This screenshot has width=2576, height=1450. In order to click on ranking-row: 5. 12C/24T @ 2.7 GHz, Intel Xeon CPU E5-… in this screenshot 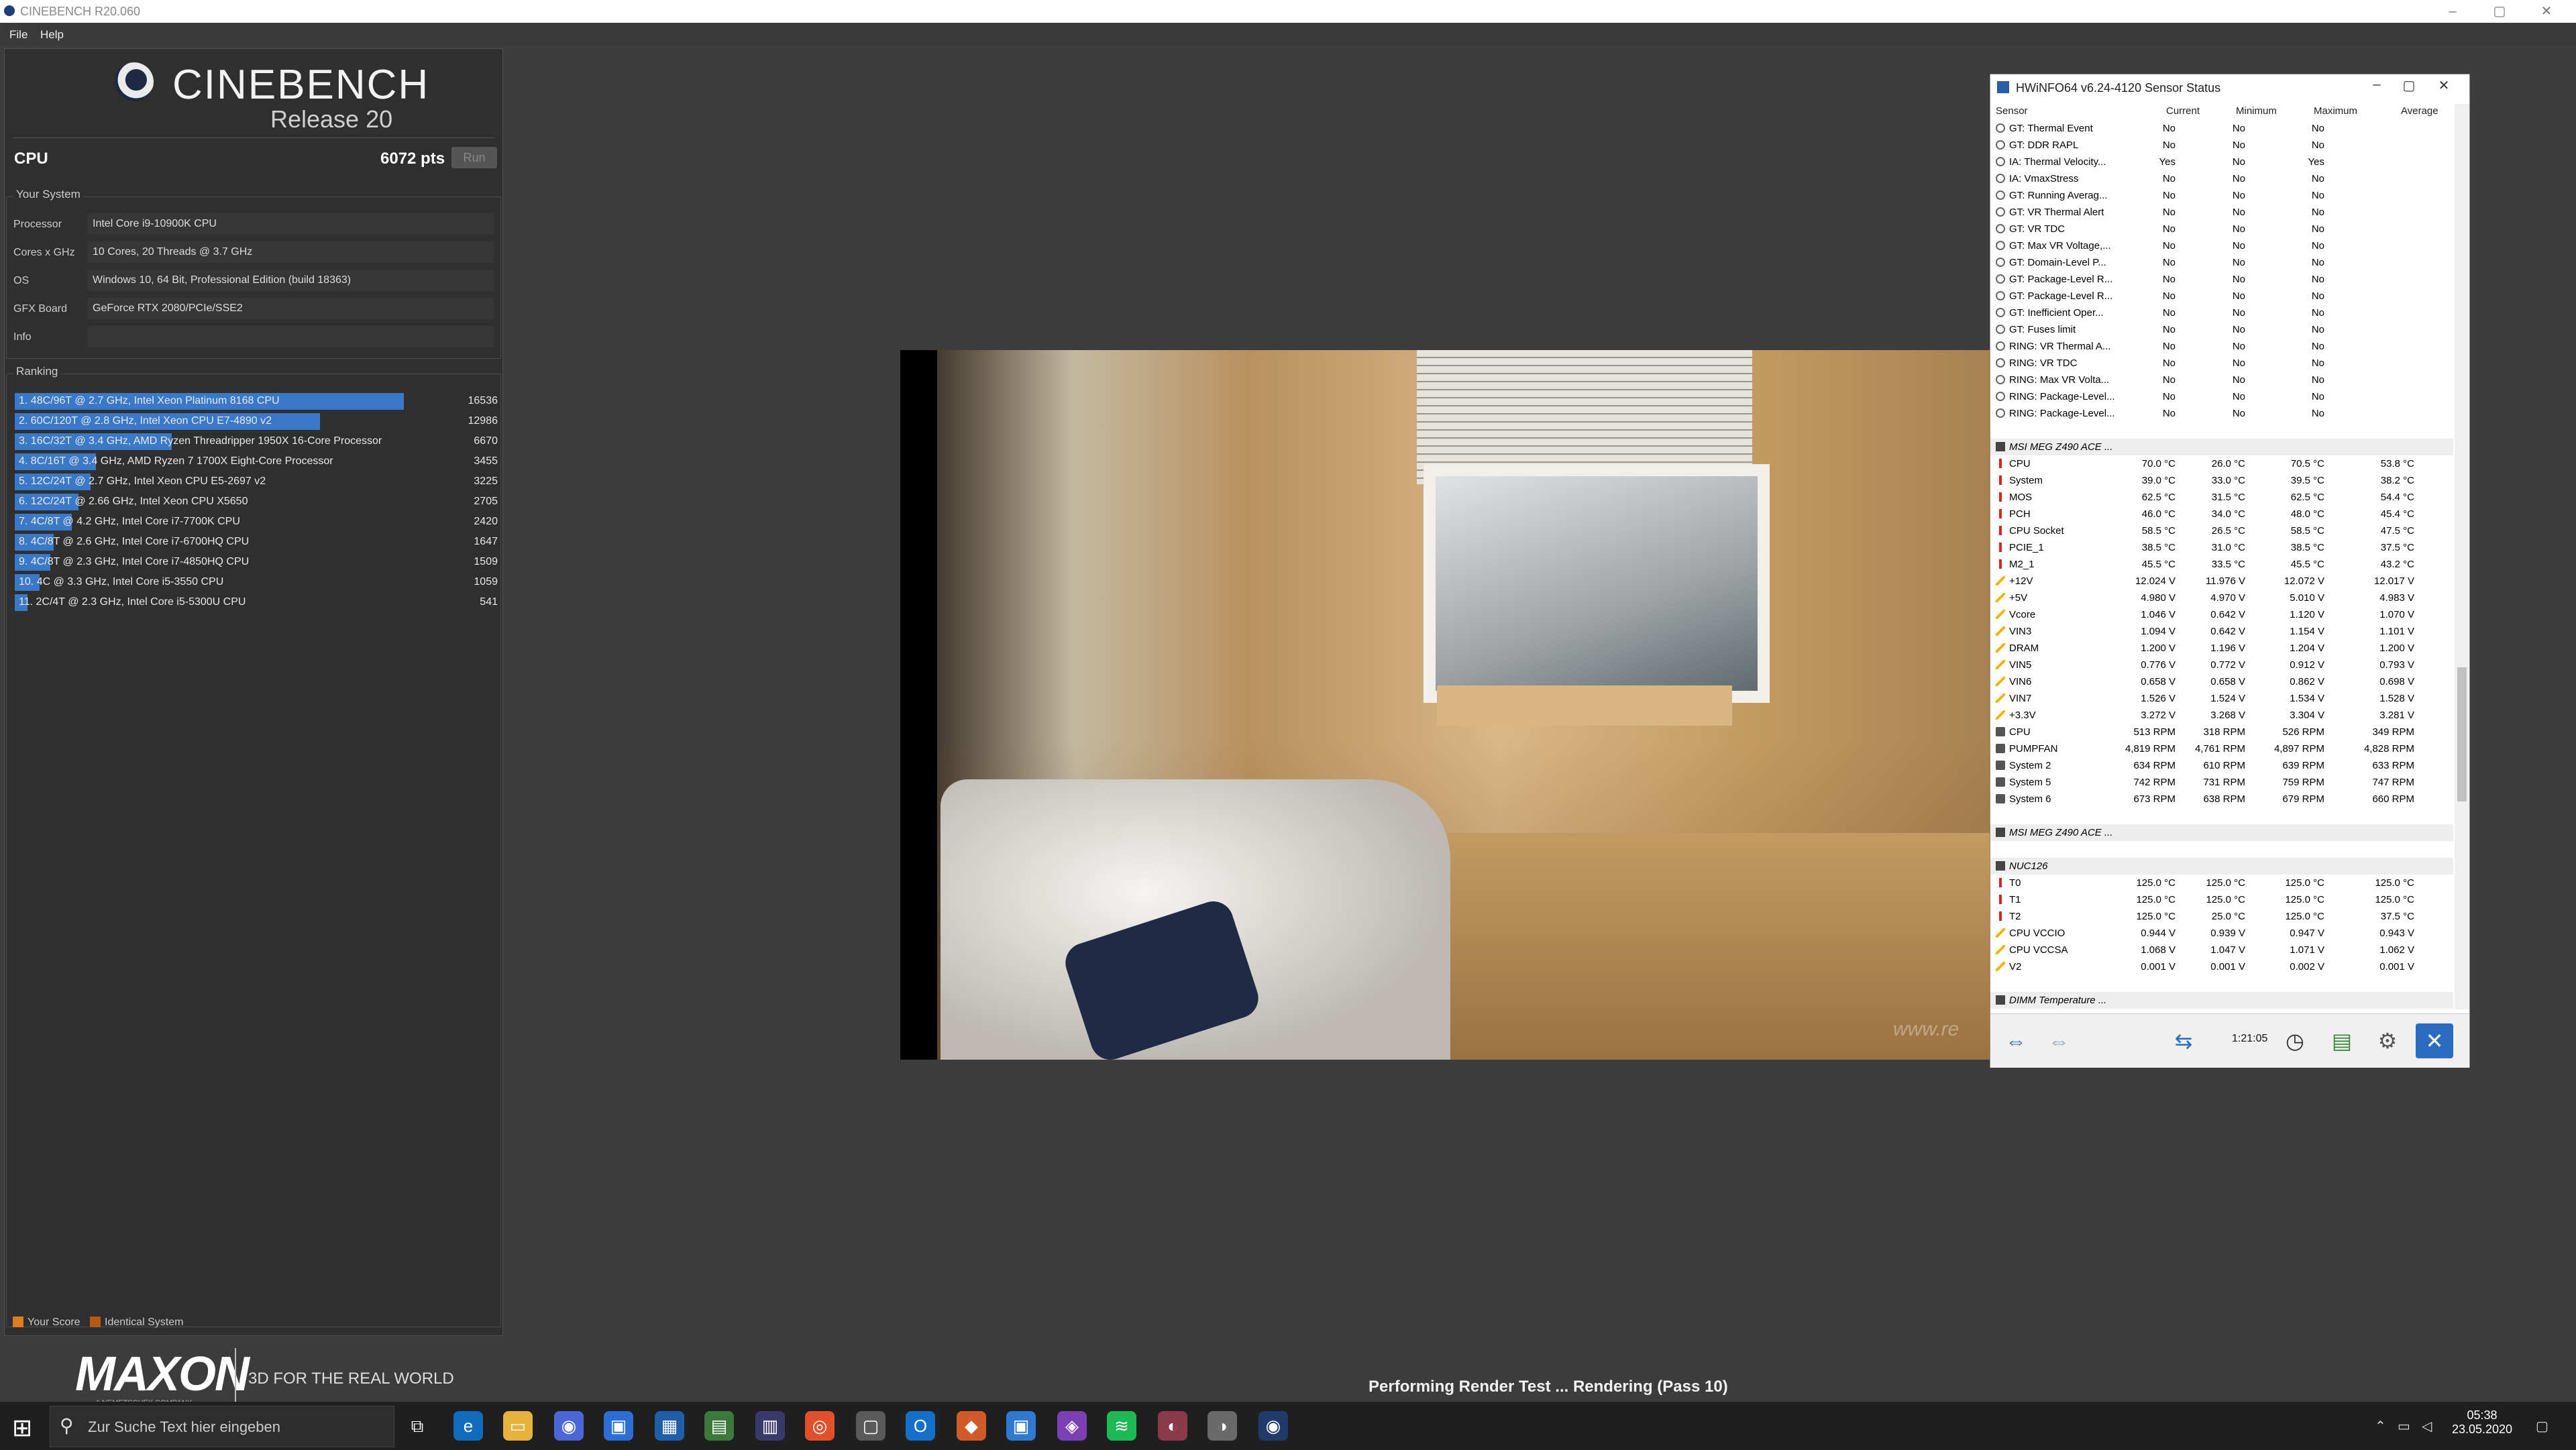, I will do `click(256, 481)`.